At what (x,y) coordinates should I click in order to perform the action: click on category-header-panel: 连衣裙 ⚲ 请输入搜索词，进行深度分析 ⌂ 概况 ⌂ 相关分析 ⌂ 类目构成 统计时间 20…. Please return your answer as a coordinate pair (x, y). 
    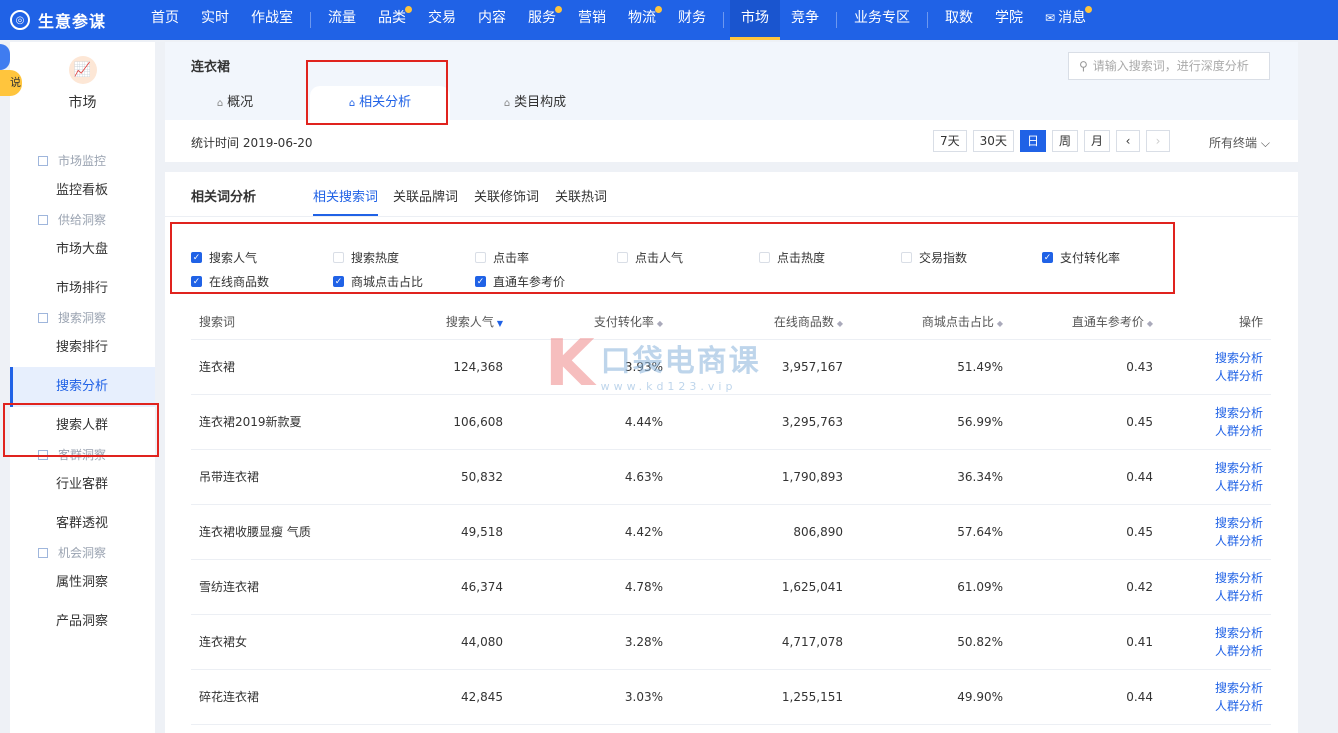
    Looking at the image, I should click on (731, 102).